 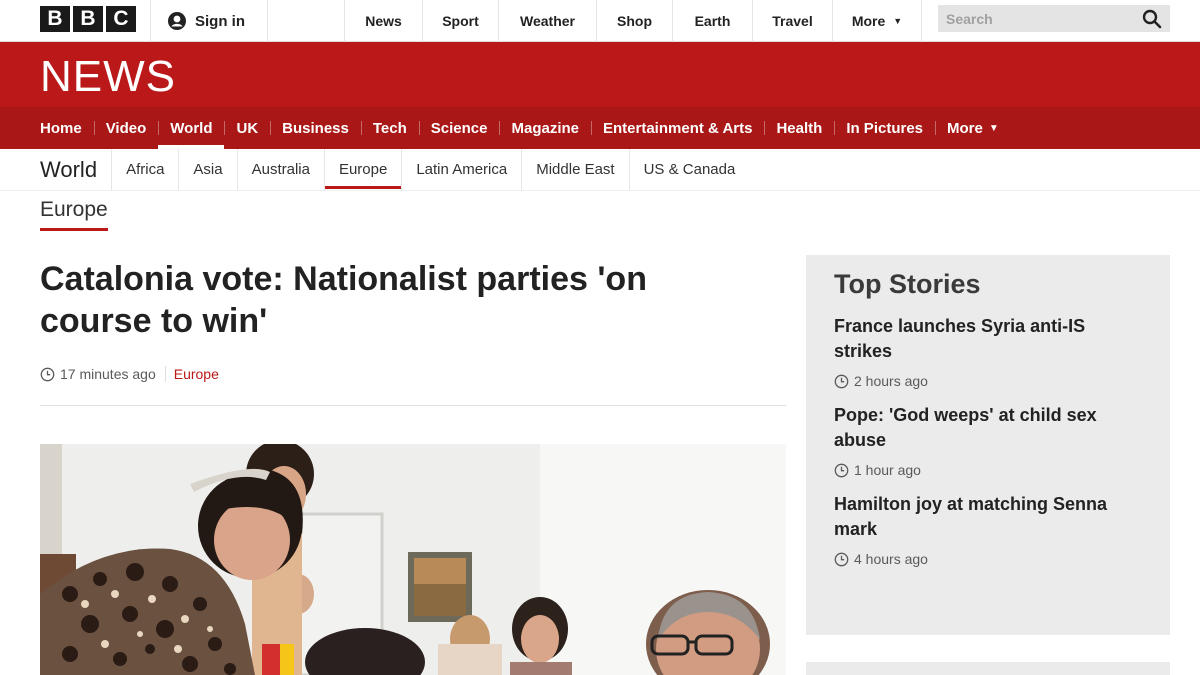 What do you see at coordinates (68, 170) in the screenshot?
I see `world-subnav-title: World` at bounding box center [68, 170].